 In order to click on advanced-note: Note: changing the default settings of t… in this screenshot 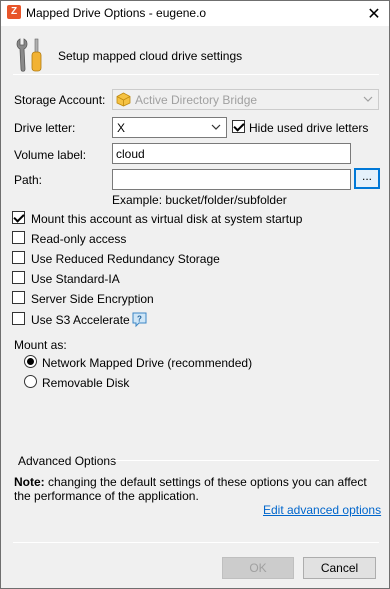, I will do `click(194, 489)`.